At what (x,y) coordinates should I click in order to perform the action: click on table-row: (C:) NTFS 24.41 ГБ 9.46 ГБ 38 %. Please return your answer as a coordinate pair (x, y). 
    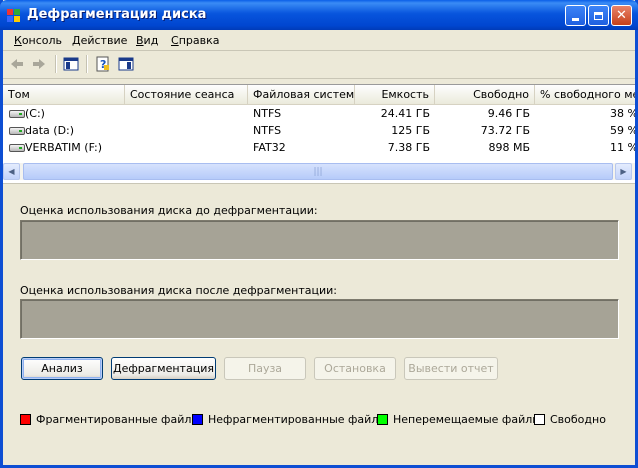
    Looking at the image, I should click on (319, 113).